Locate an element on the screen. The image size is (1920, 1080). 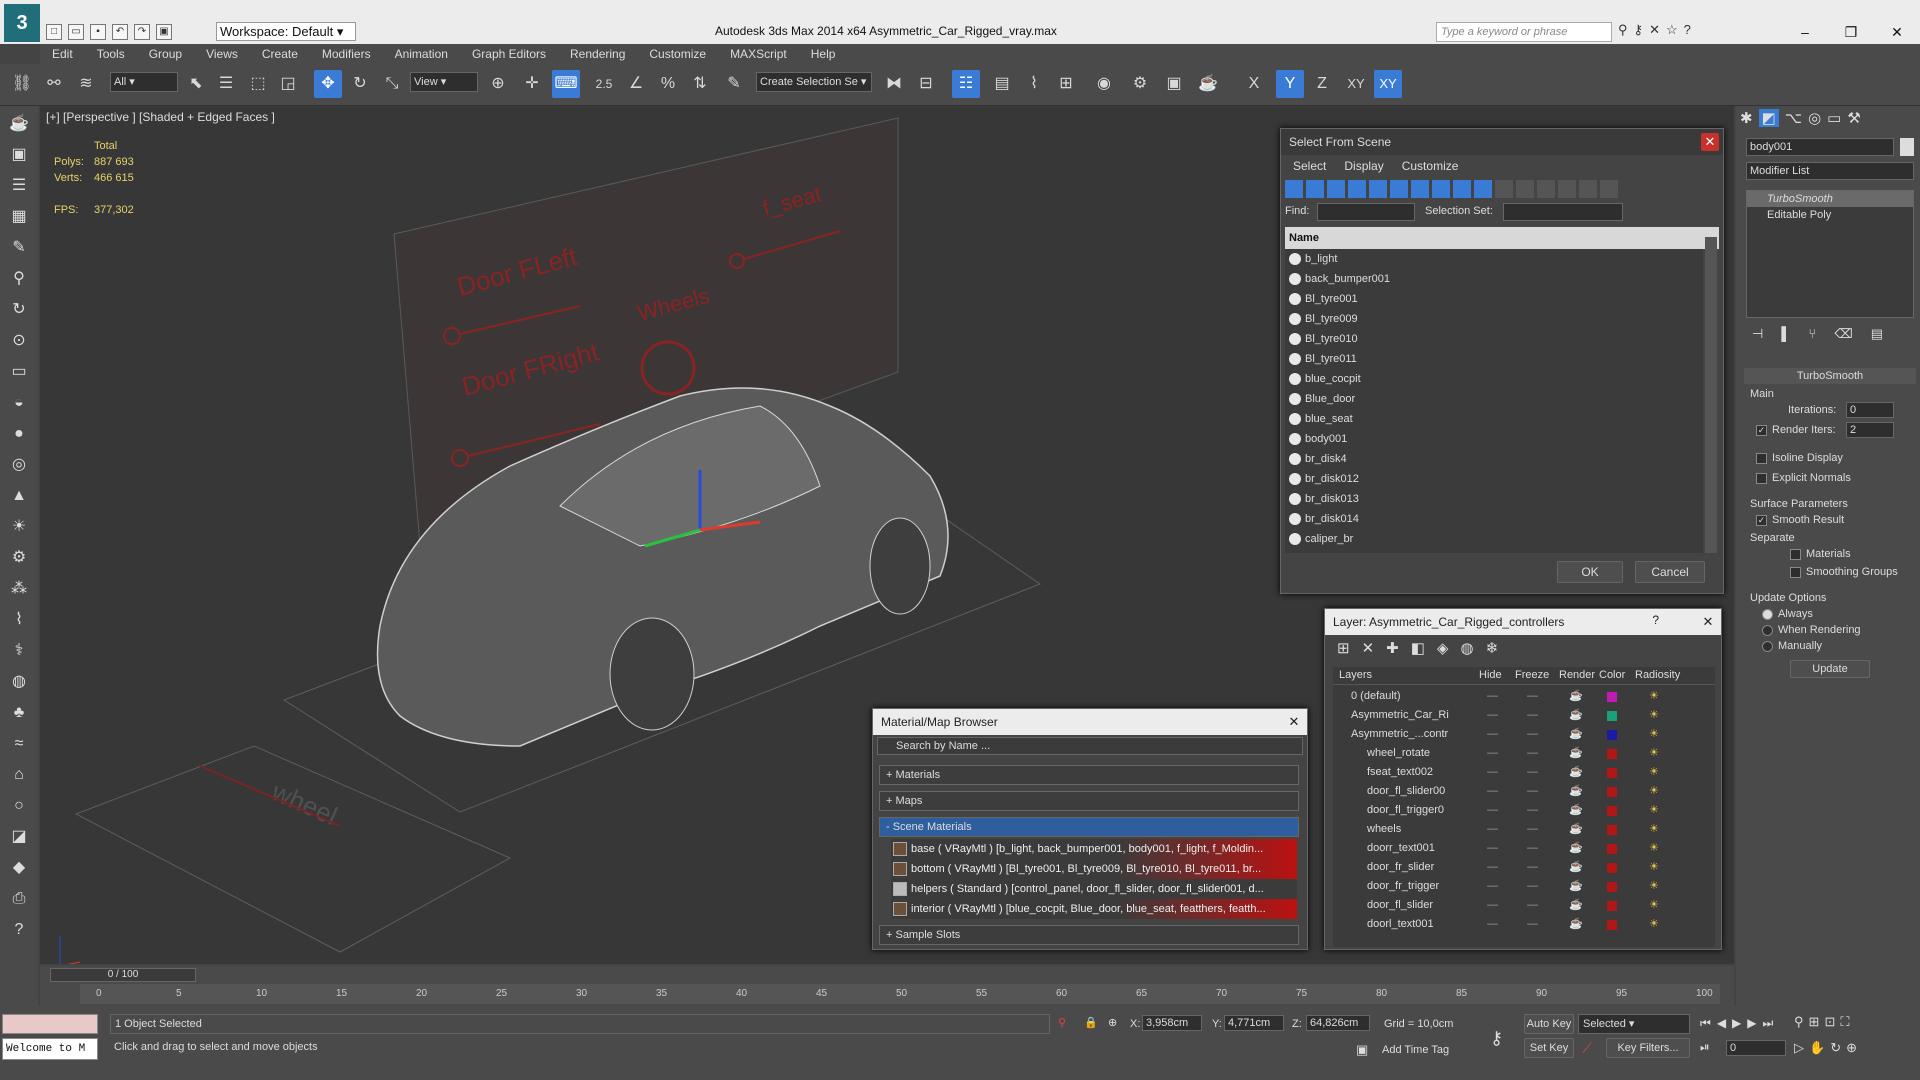
torus-icon: ◎ is located at coordinates (19, 465).